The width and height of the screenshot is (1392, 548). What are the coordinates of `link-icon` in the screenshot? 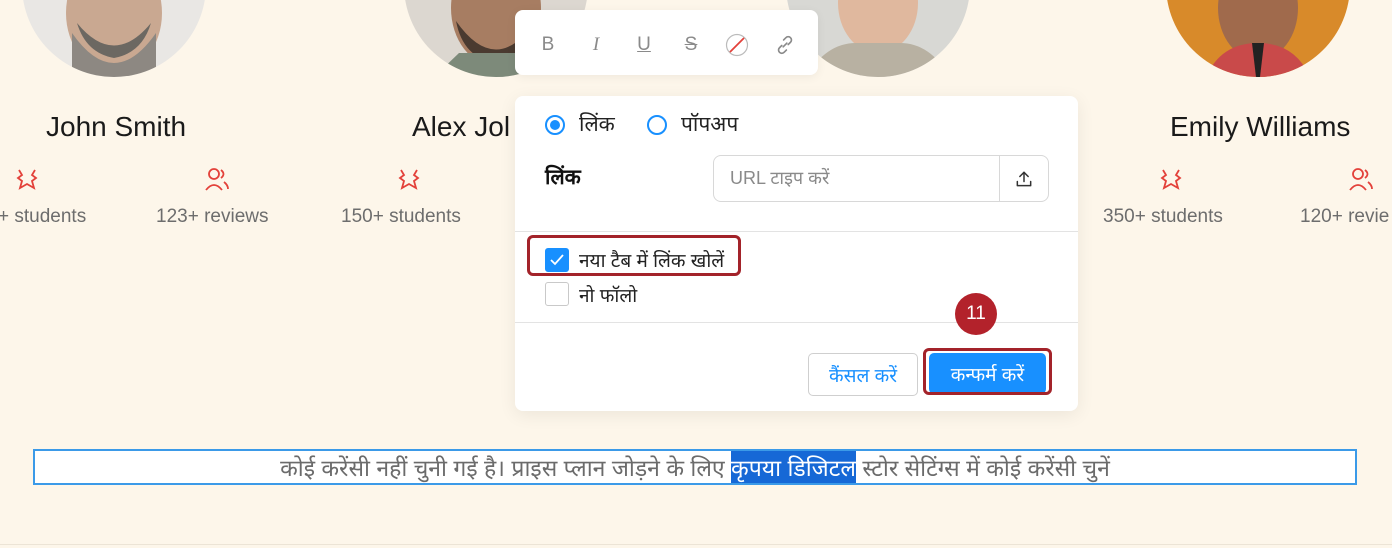 It's located at (785, 45).